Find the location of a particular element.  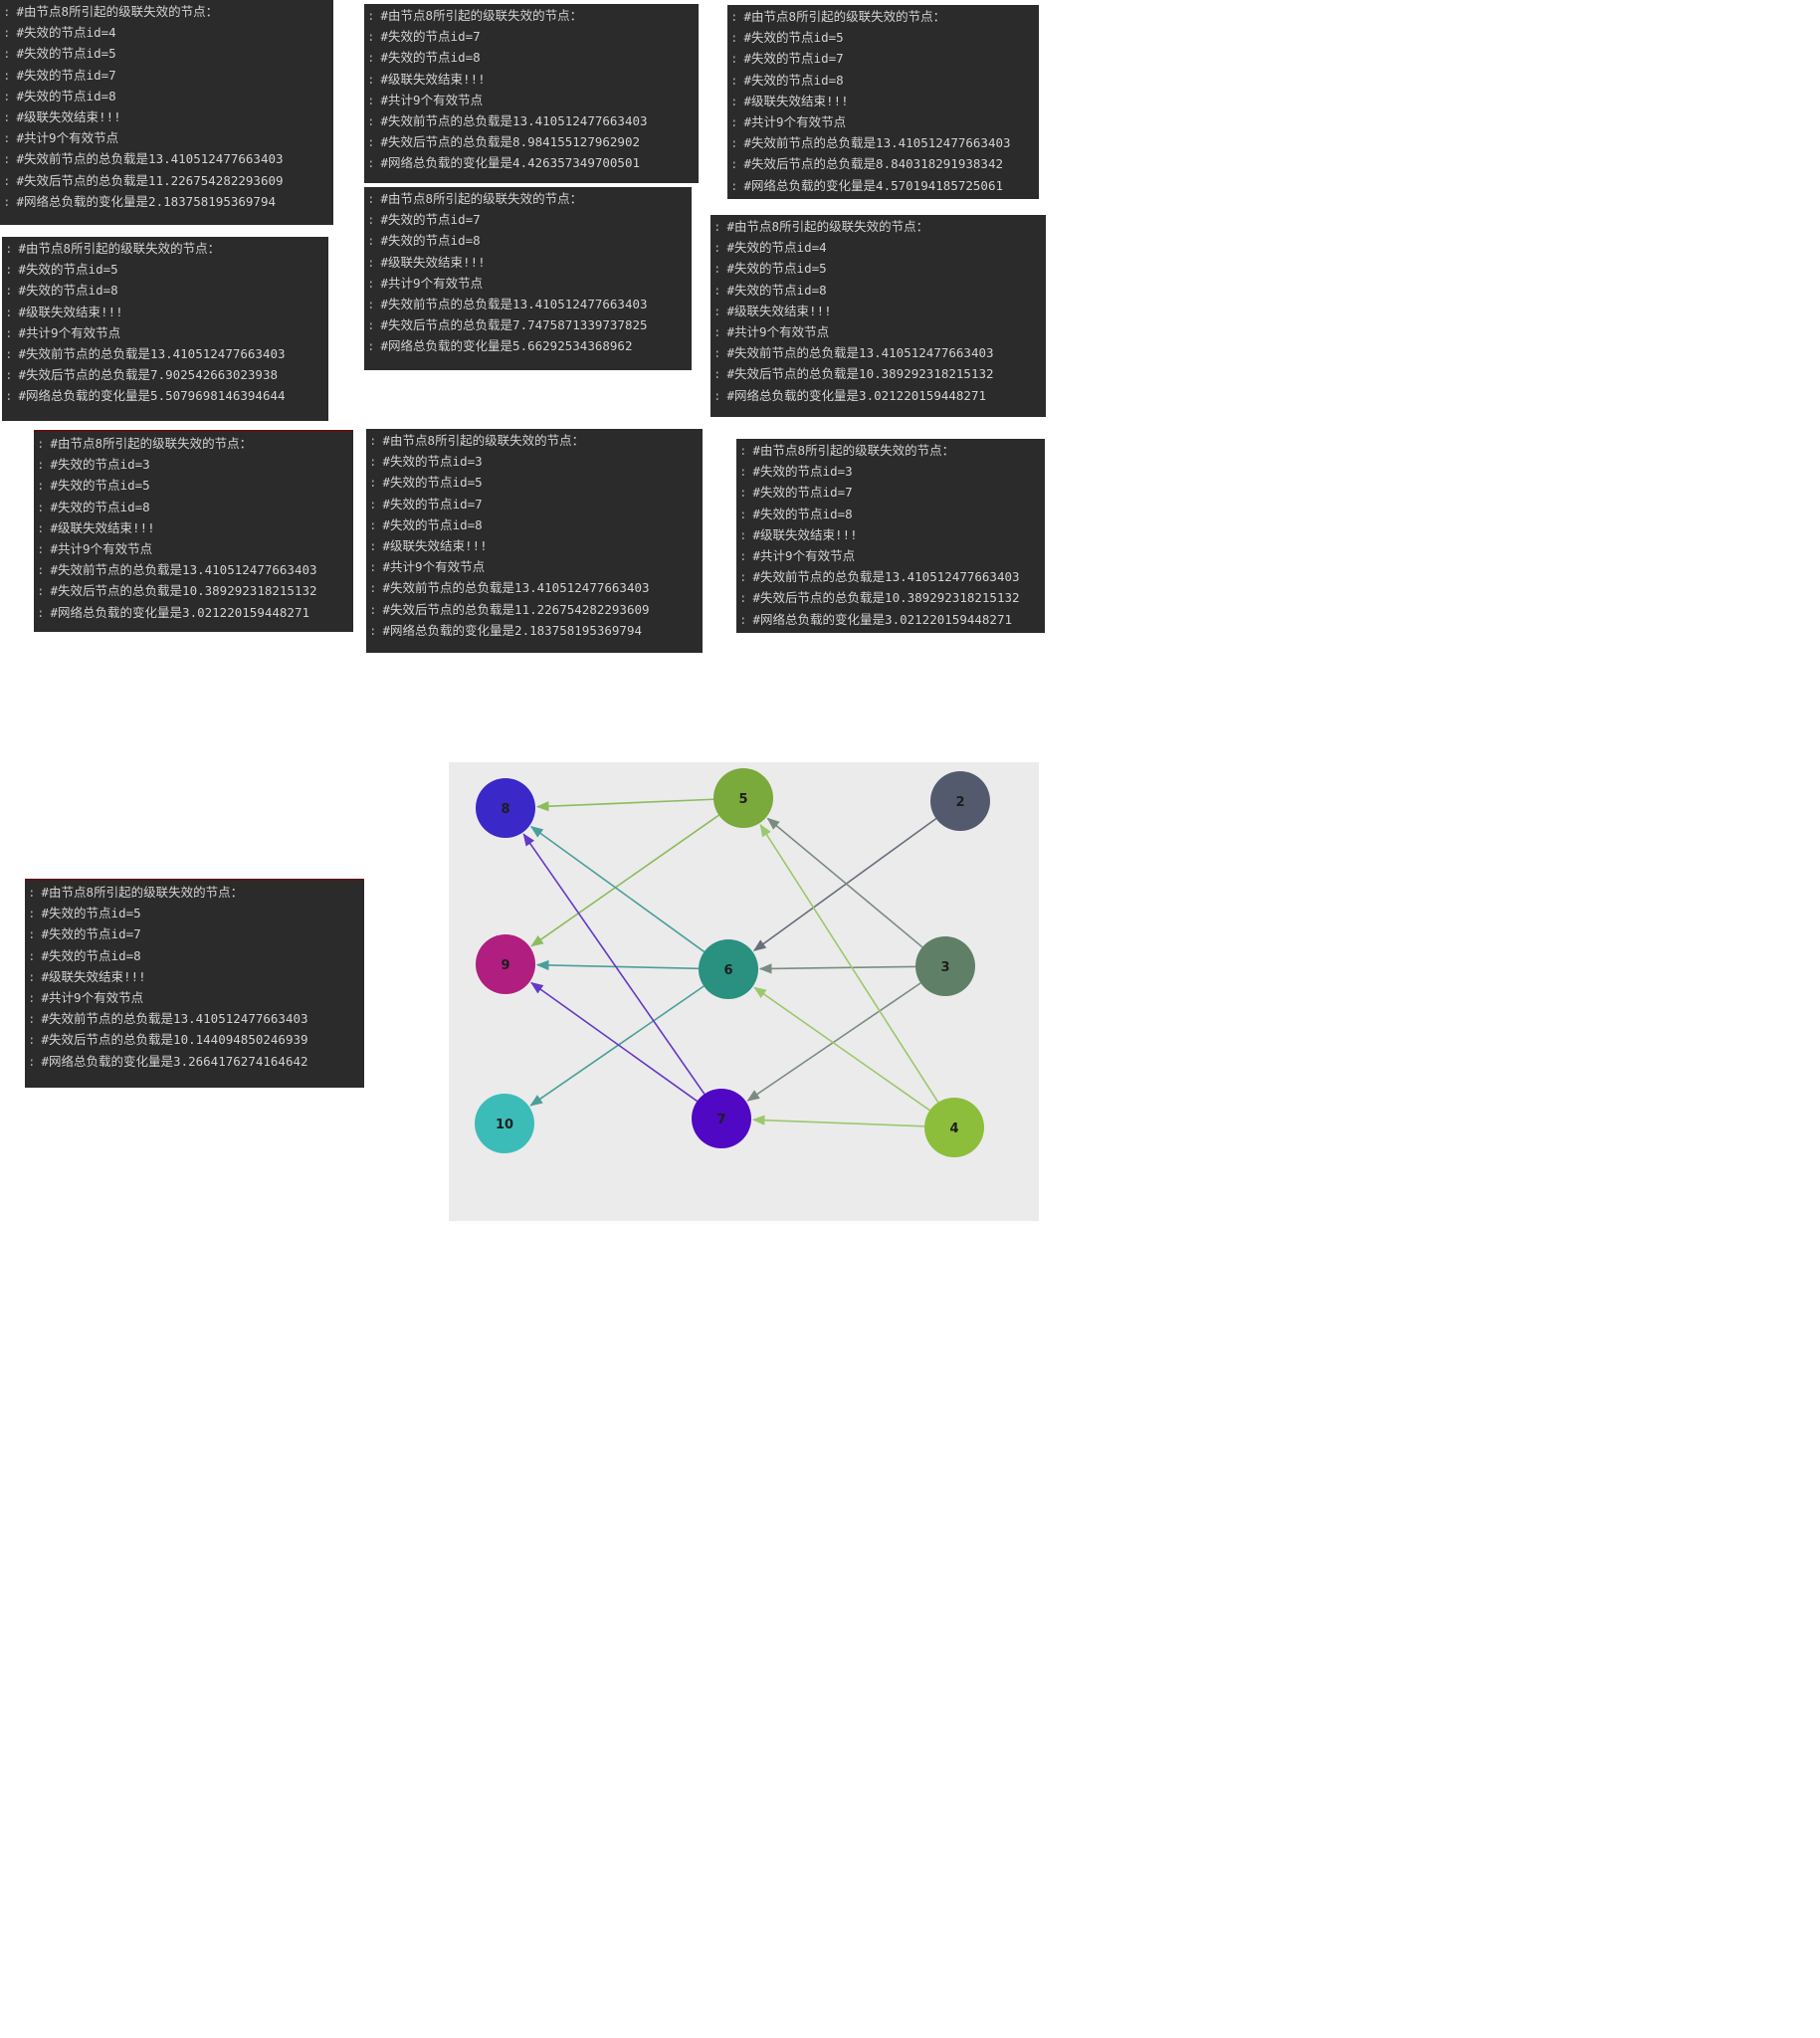

graph-node-6: 6 is located at coordinates (728, 969).